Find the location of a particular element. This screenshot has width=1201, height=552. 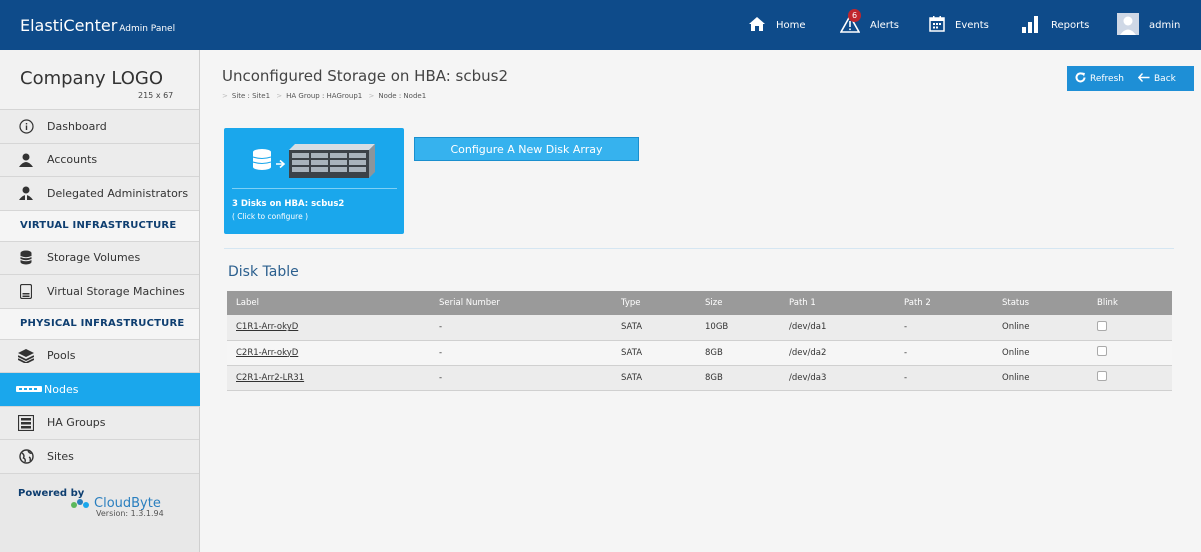

brand-sub: Admin Panel is located at coordinates (147, 29).